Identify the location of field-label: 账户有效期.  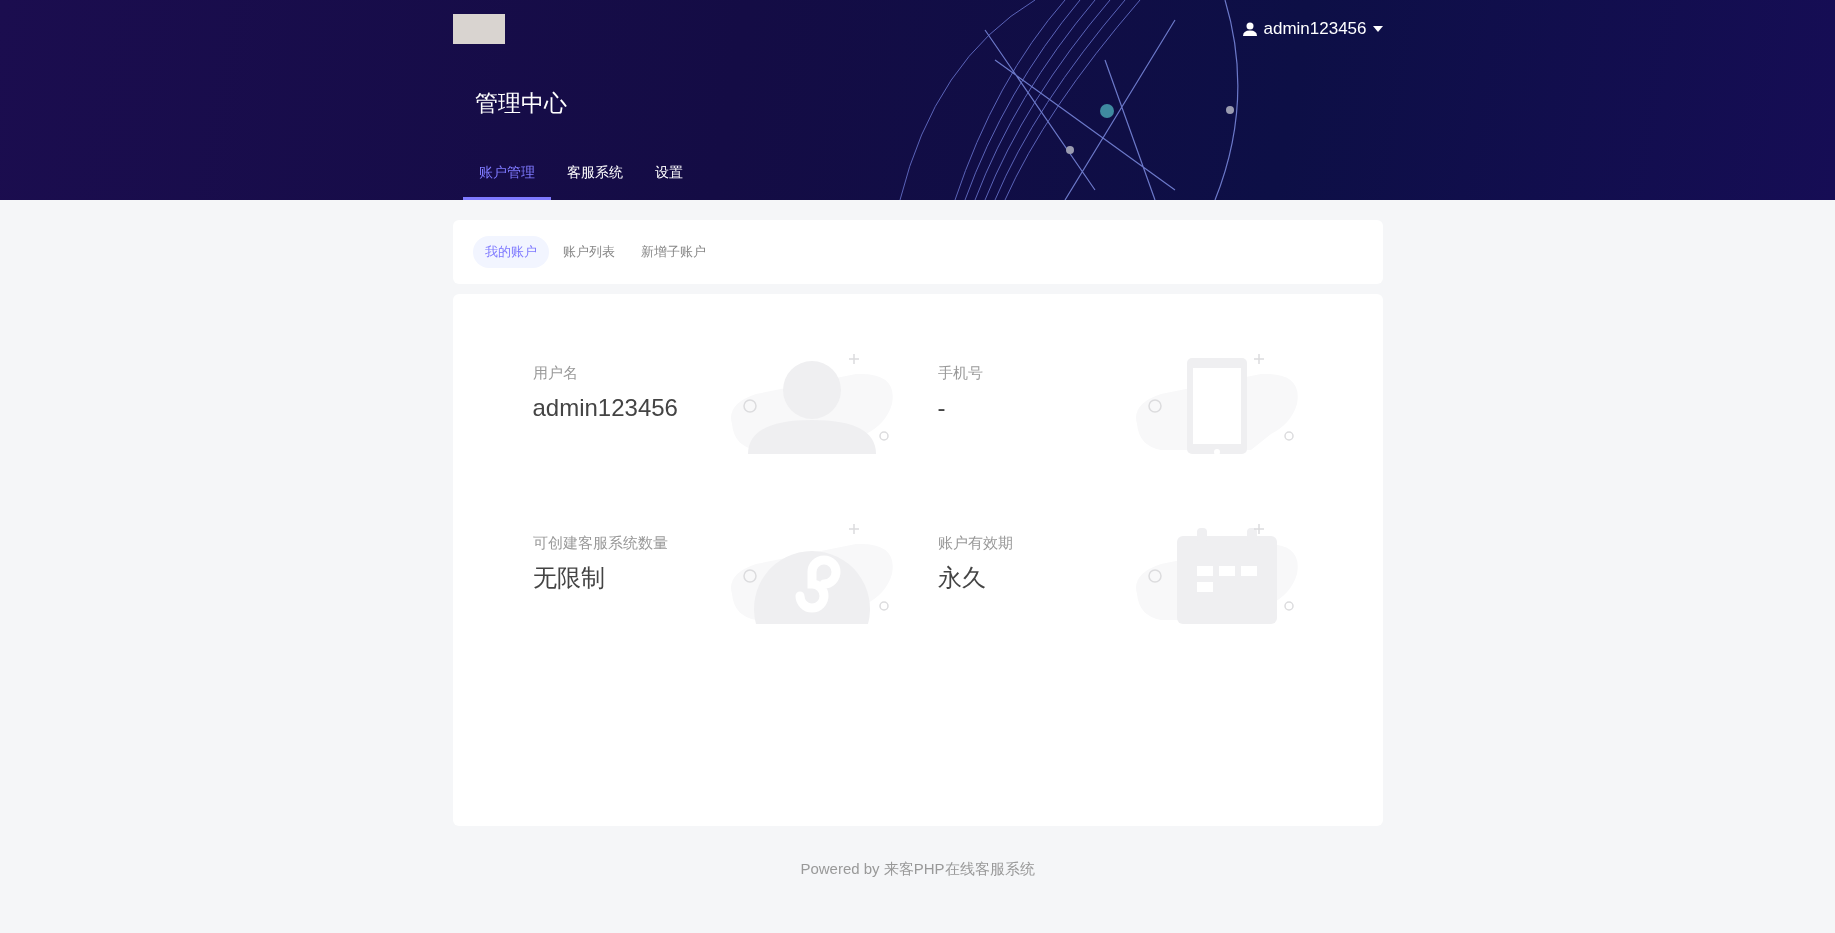
(975, 542).